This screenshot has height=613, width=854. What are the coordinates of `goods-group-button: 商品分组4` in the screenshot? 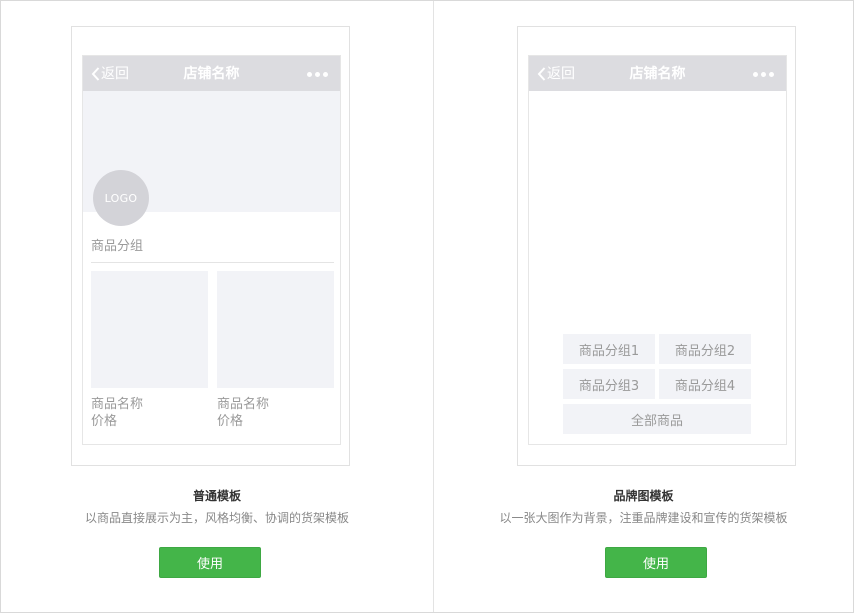 It's located at (705, 384).